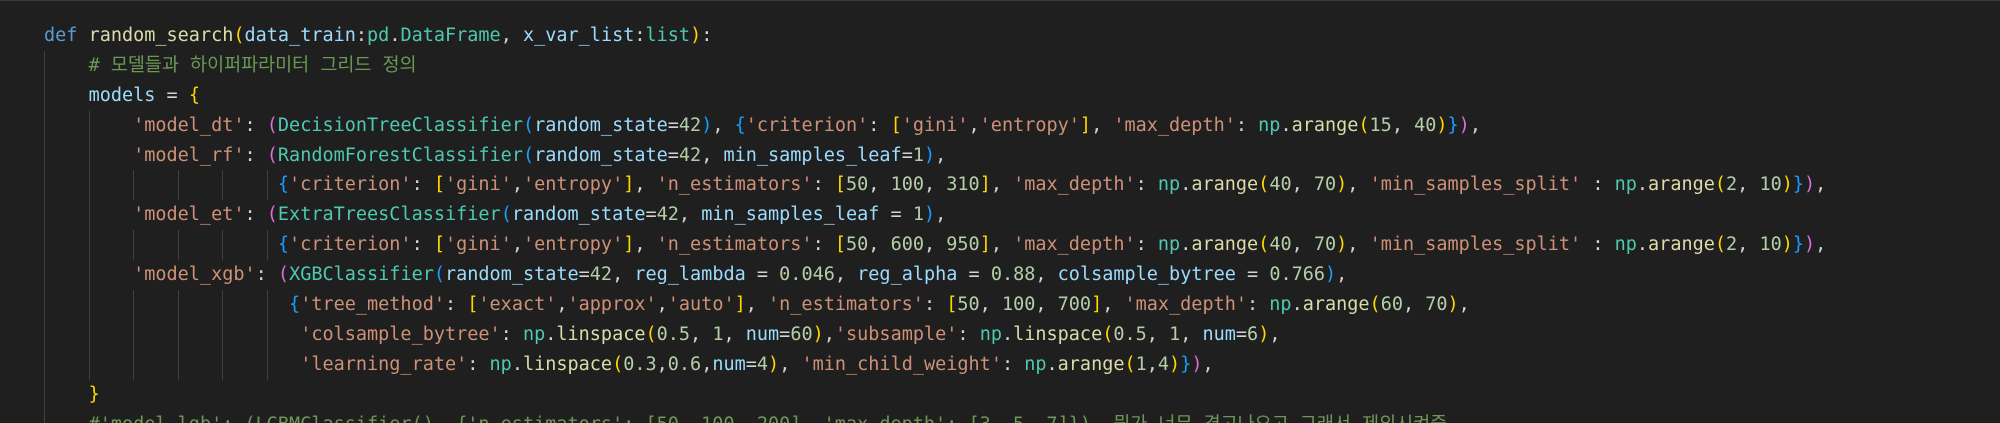 The height and width of the screenshot is (423, 2000). Describe the element at coordinates (573, 185) in the screenshot. I see `code-token: 'entropy'` at that location.